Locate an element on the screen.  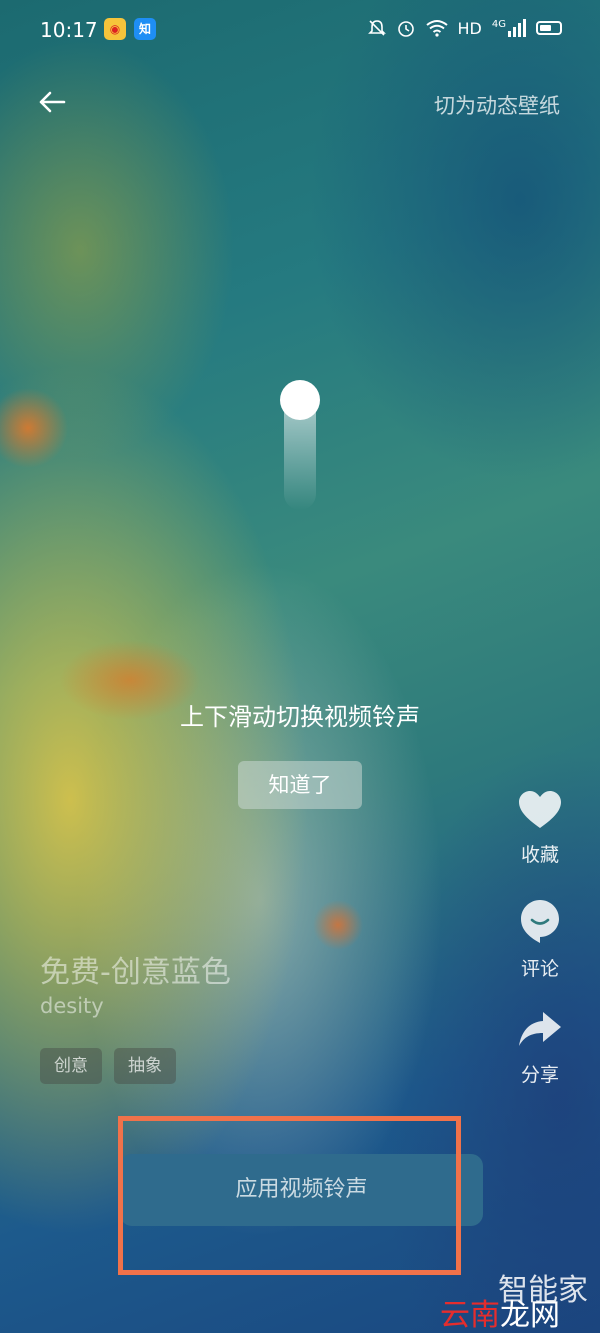
back-button is located at coordinates (56, 106).